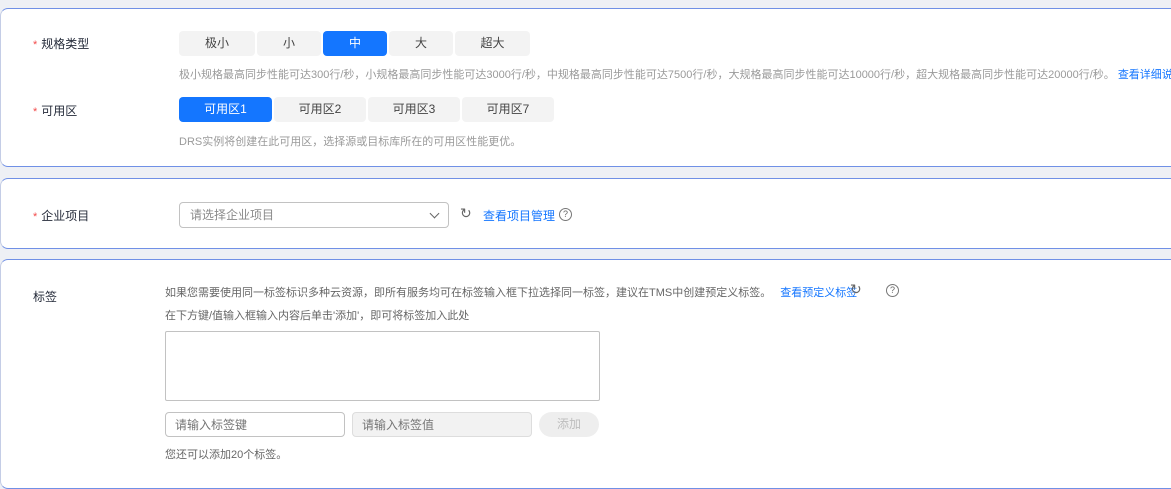  I want to click on project-placeholder: 请选择企业项目, so click(232, 215).